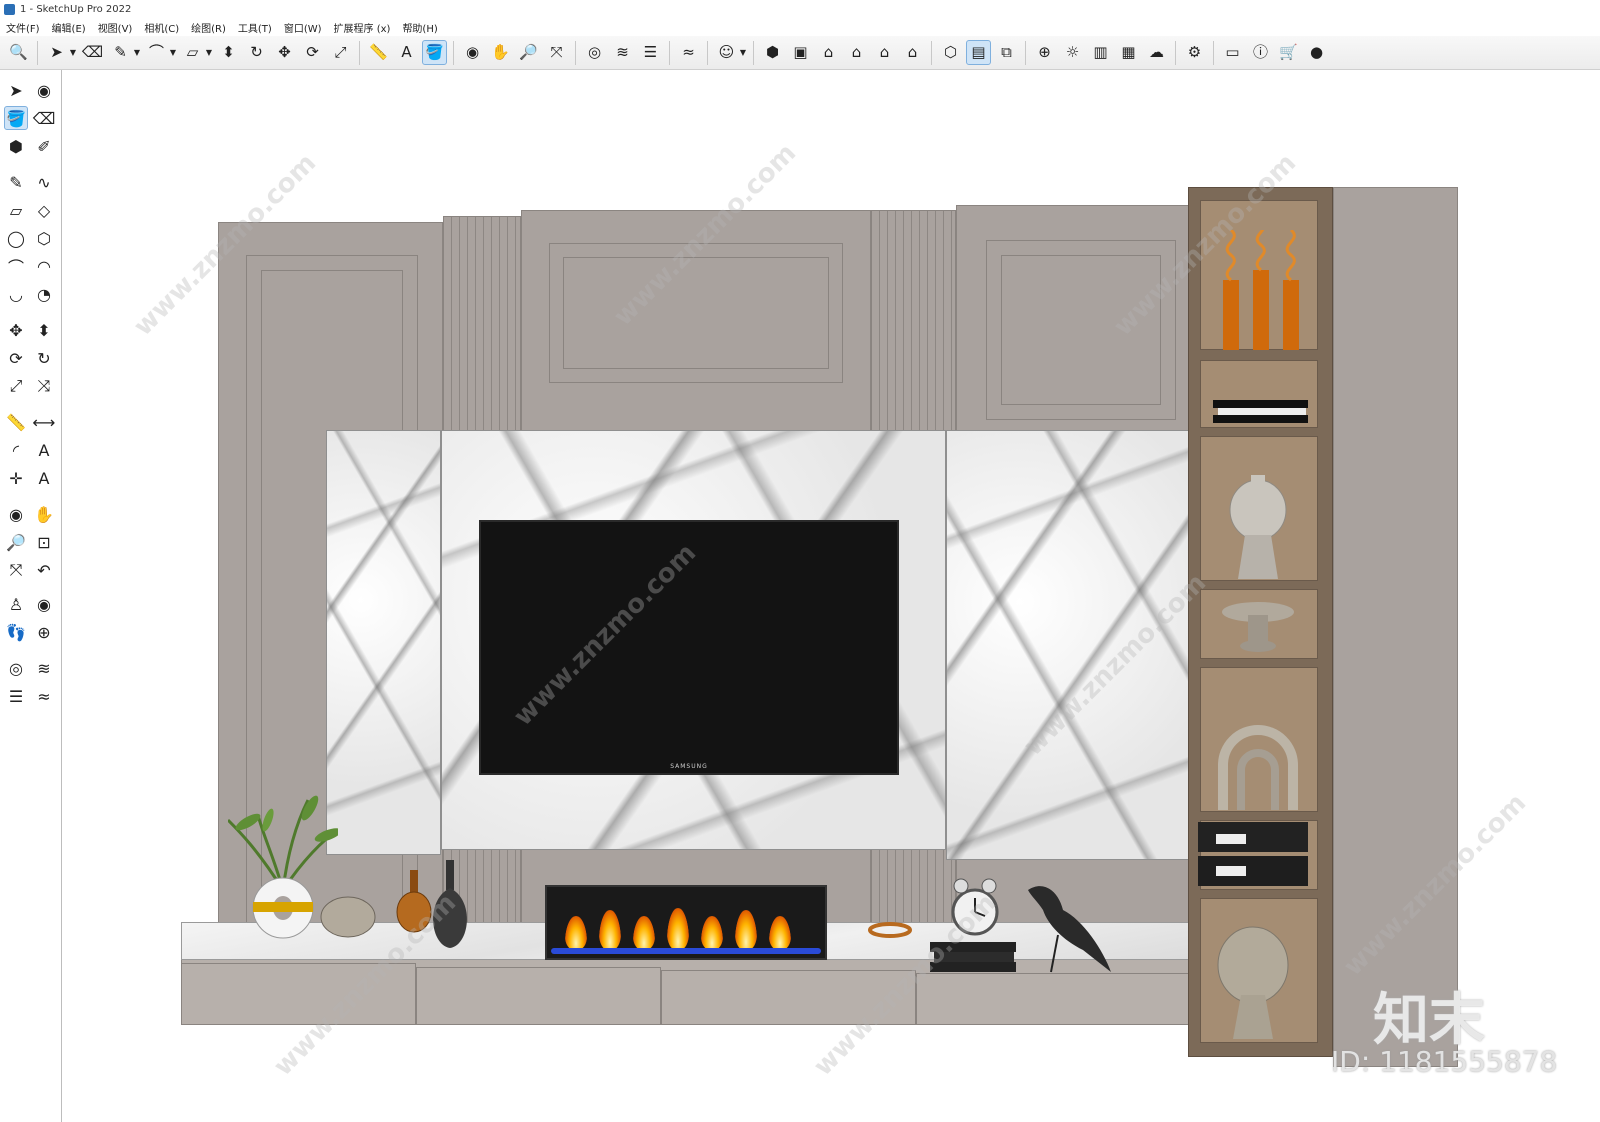  I want to click on axes-tool-icon: ✛, so click(16, 478).